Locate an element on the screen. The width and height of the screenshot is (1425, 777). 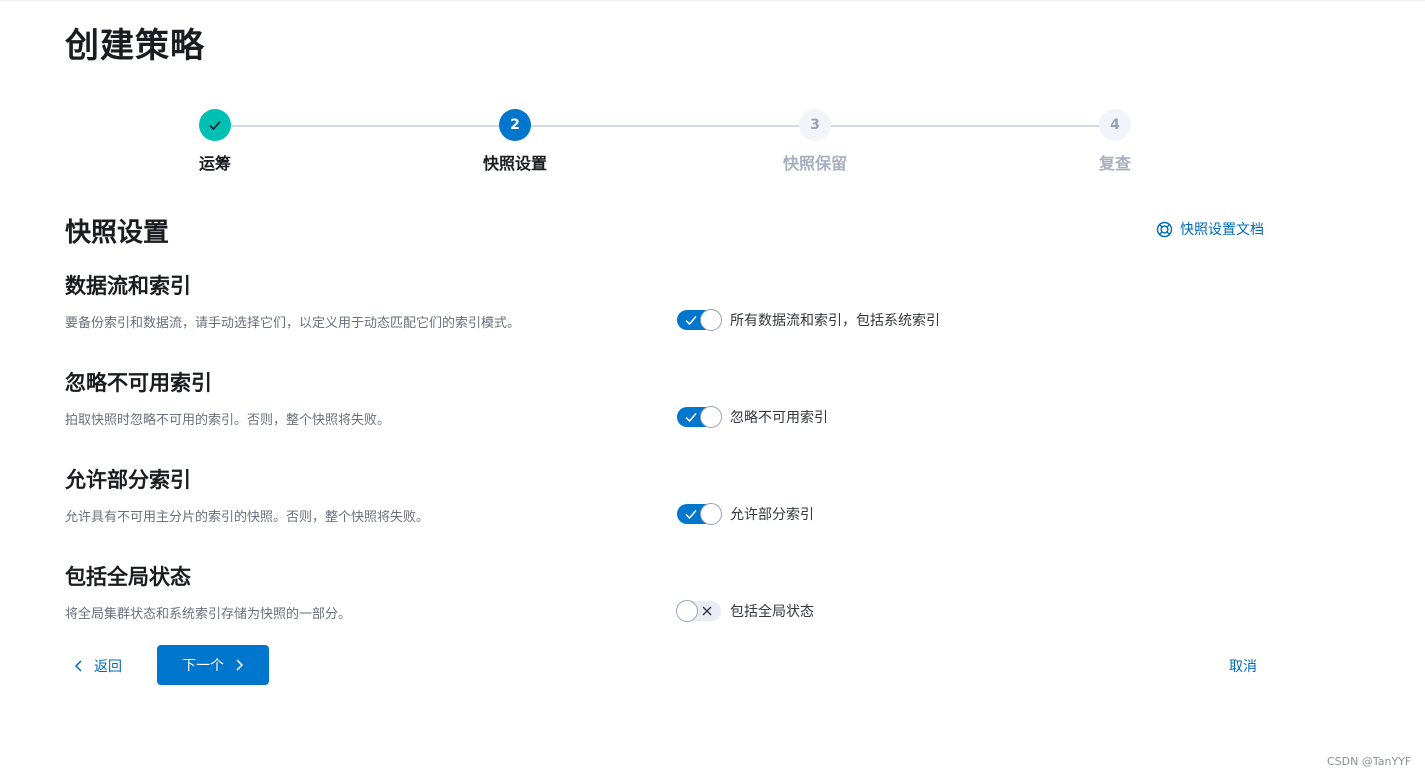
chevron-right-icon is located at coordinates (240, 665).